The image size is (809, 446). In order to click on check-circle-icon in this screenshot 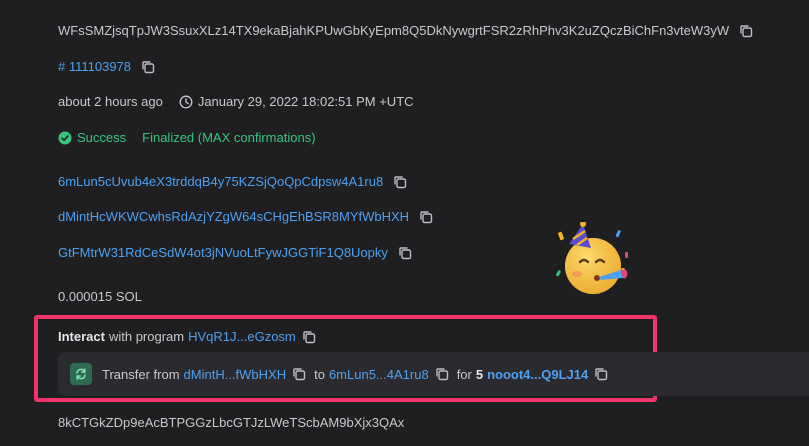, I will do `click(65, 138)`.